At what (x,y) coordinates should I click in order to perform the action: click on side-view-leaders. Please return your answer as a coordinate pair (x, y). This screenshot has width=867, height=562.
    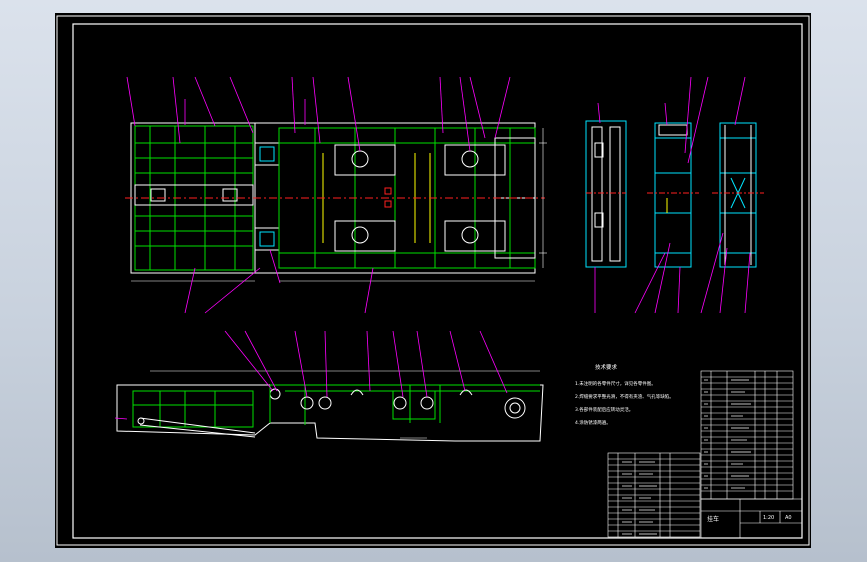
    Looking at the image, I should click on (311, 375).